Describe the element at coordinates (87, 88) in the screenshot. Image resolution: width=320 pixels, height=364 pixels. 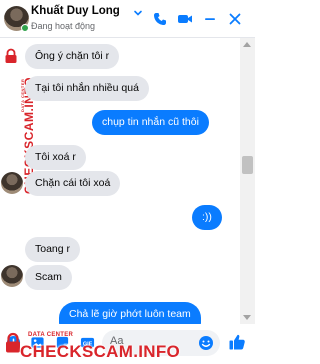
I see `message-incoming: Tại tôi nhắn nhiều quá` at that location.